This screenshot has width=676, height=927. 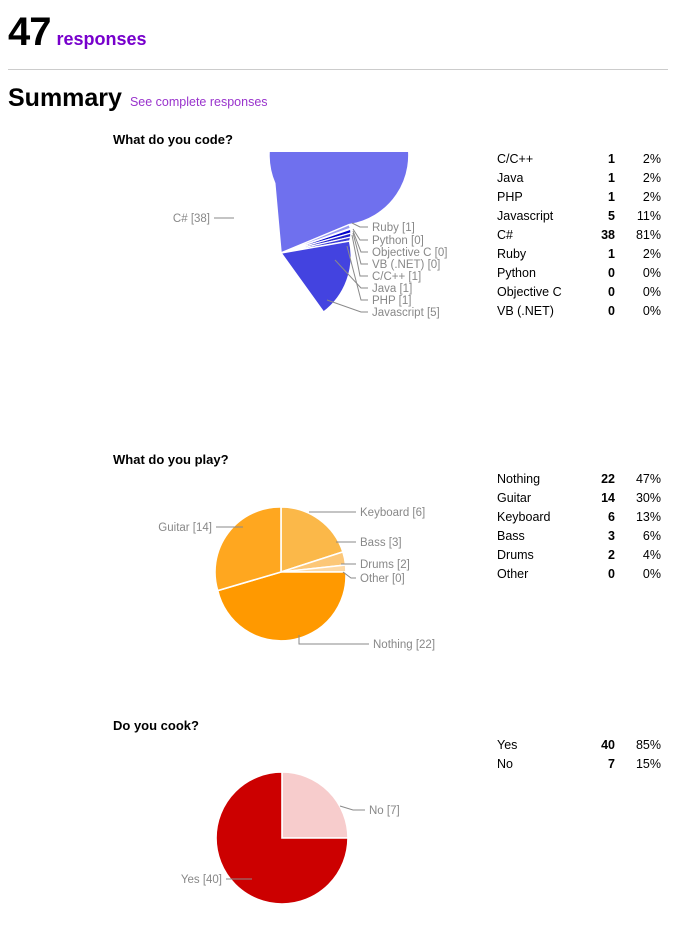 What do you see at coordinates (515, 159) in the screenshot?
I see `stat-label: C/C++` at bounding box center [515, 159].